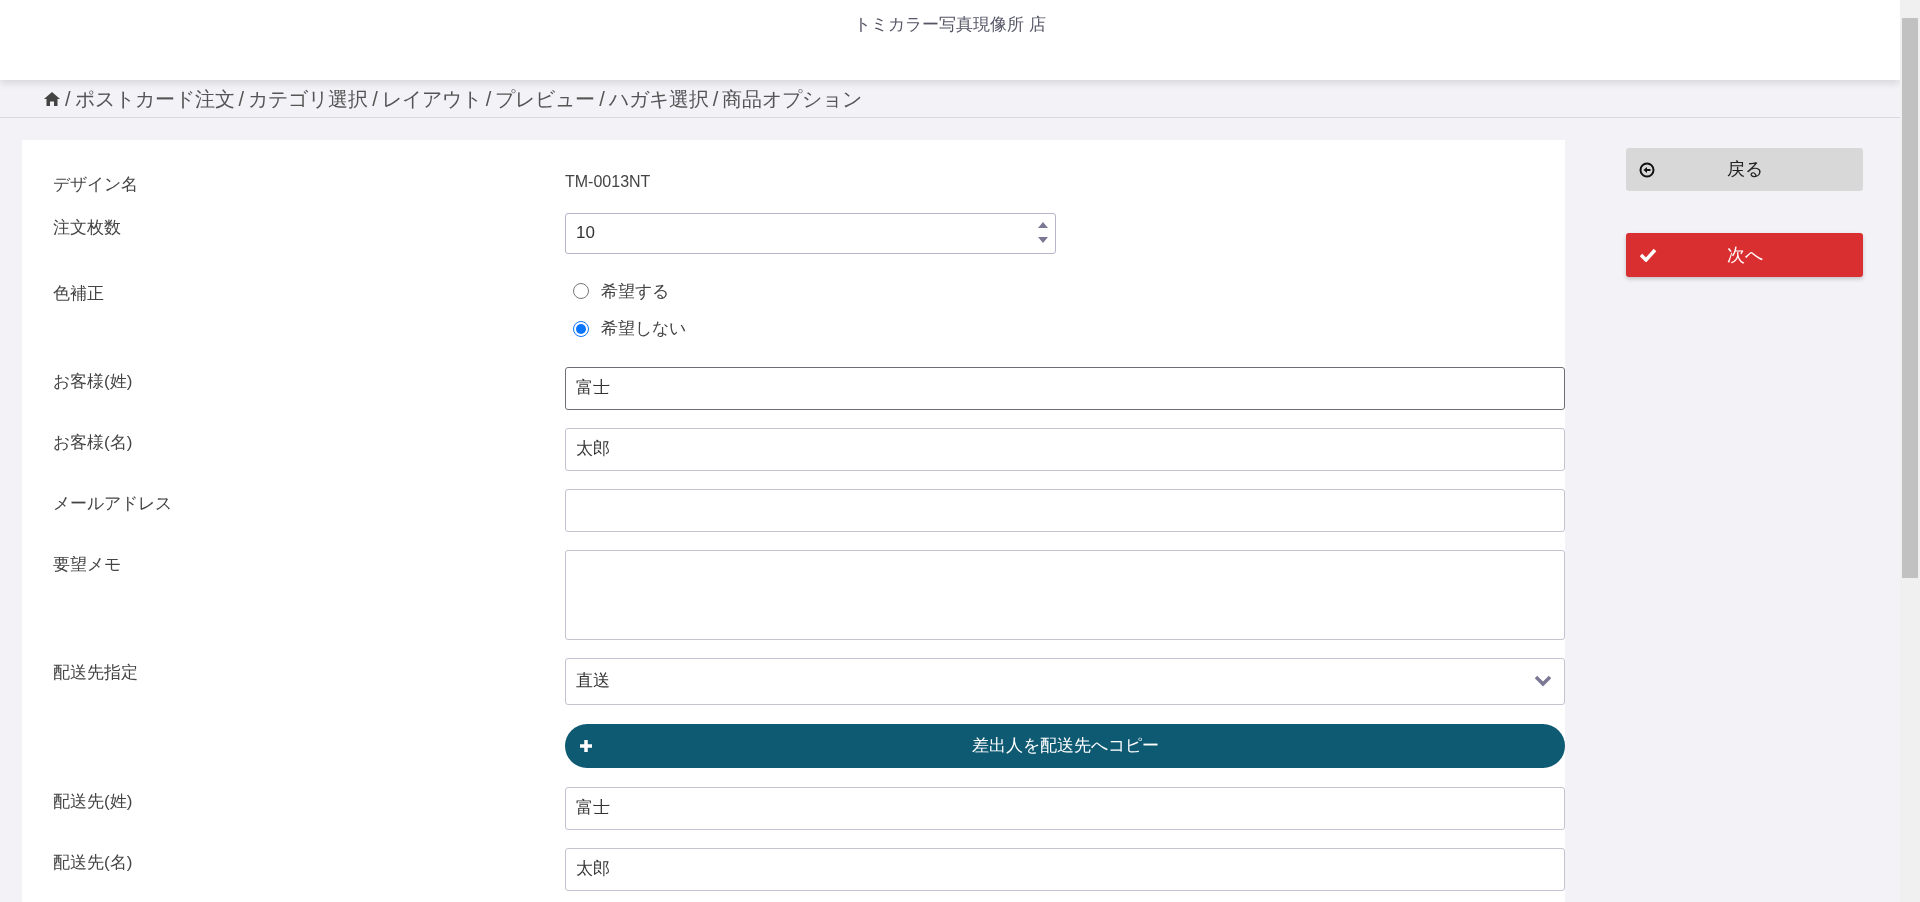 This screenshot has width=1920, height=902. What do you see at coordinates (1744, 169) in the screenshot?
I see `back-button: 戻る` at bounding box center [1744, 169].